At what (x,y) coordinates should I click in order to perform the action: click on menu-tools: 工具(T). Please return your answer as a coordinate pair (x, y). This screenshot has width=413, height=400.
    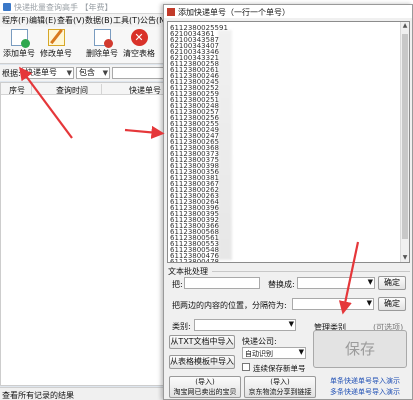
    Looking at the image, I should click on (126, 20).